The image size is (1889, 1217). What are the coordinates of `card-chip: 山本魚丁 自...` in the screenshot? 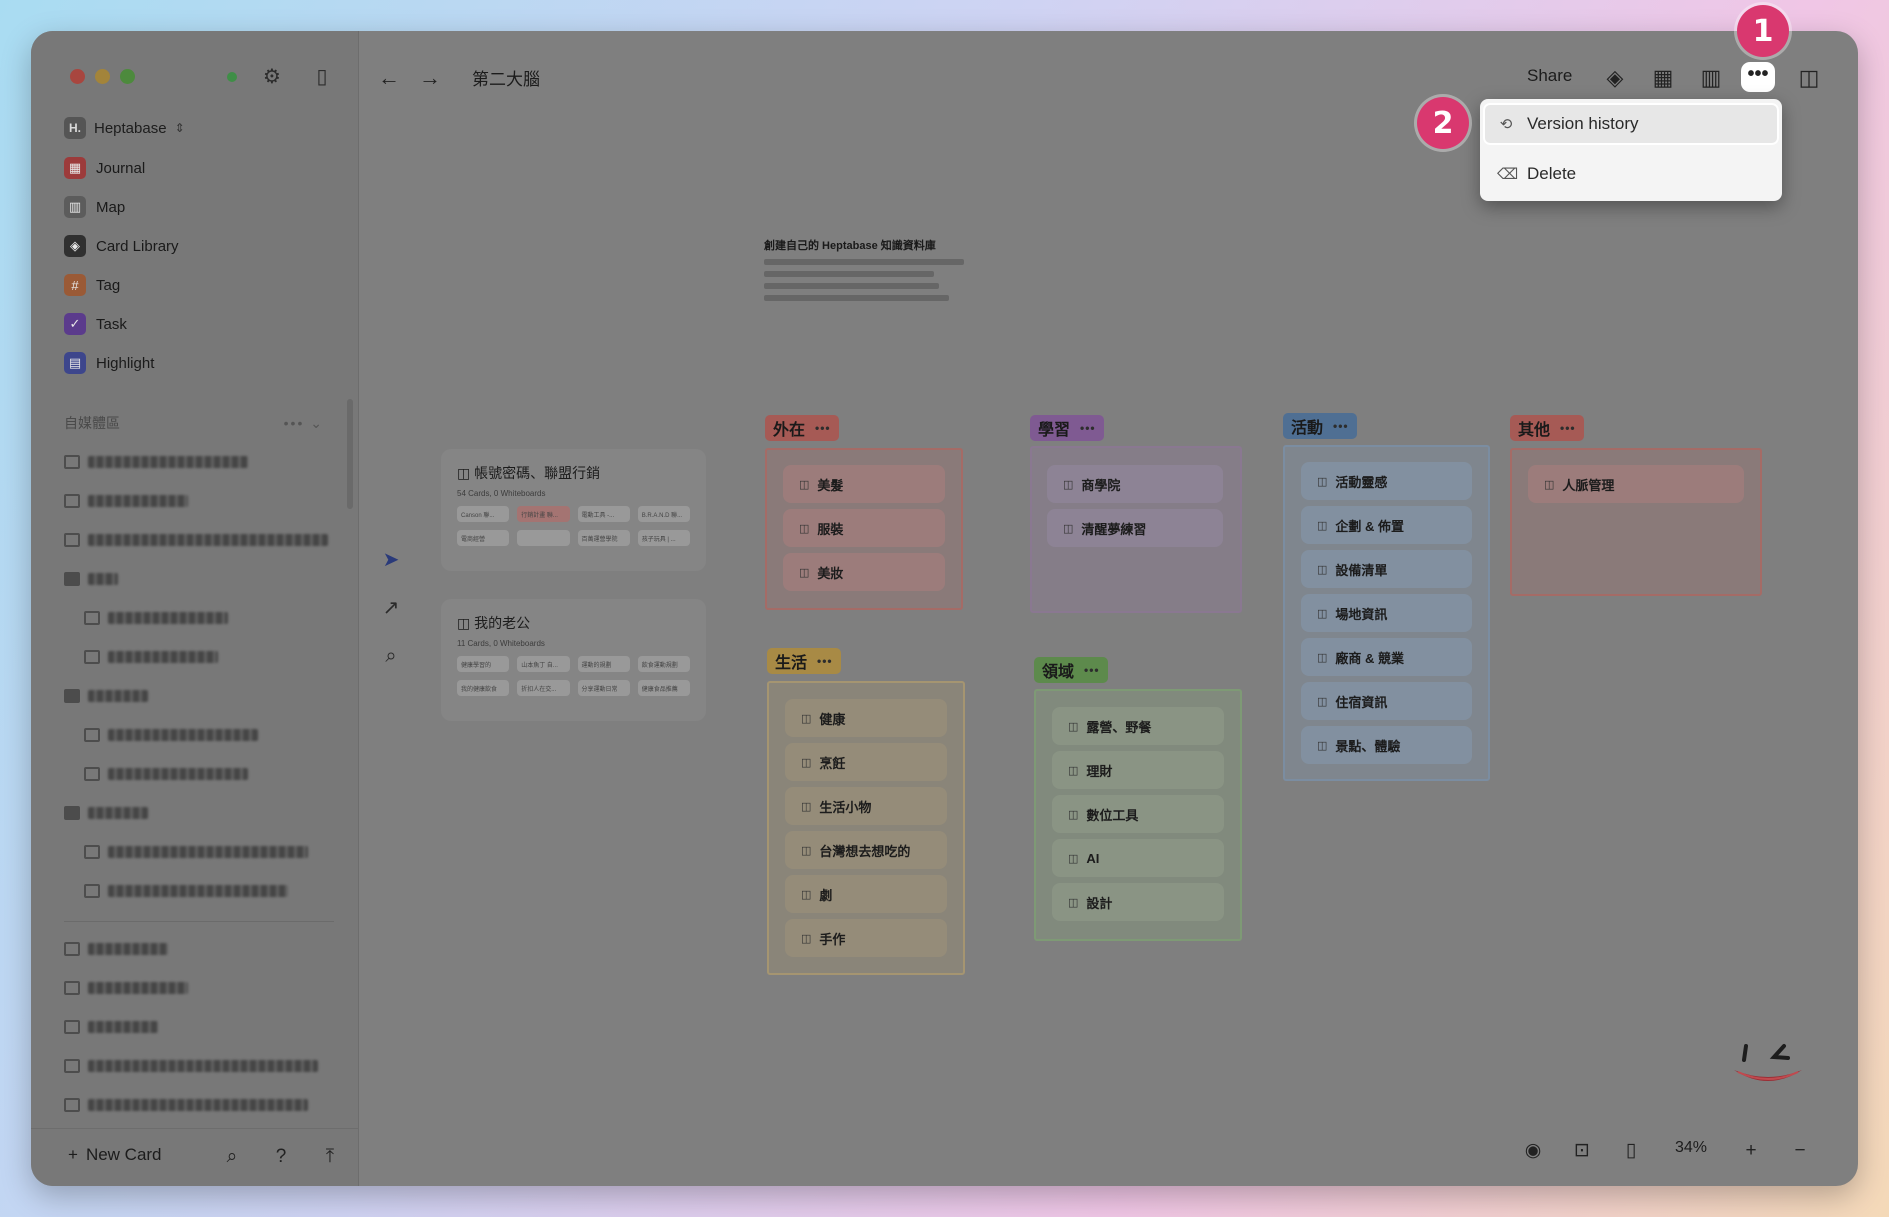 It's located at (543, 664).